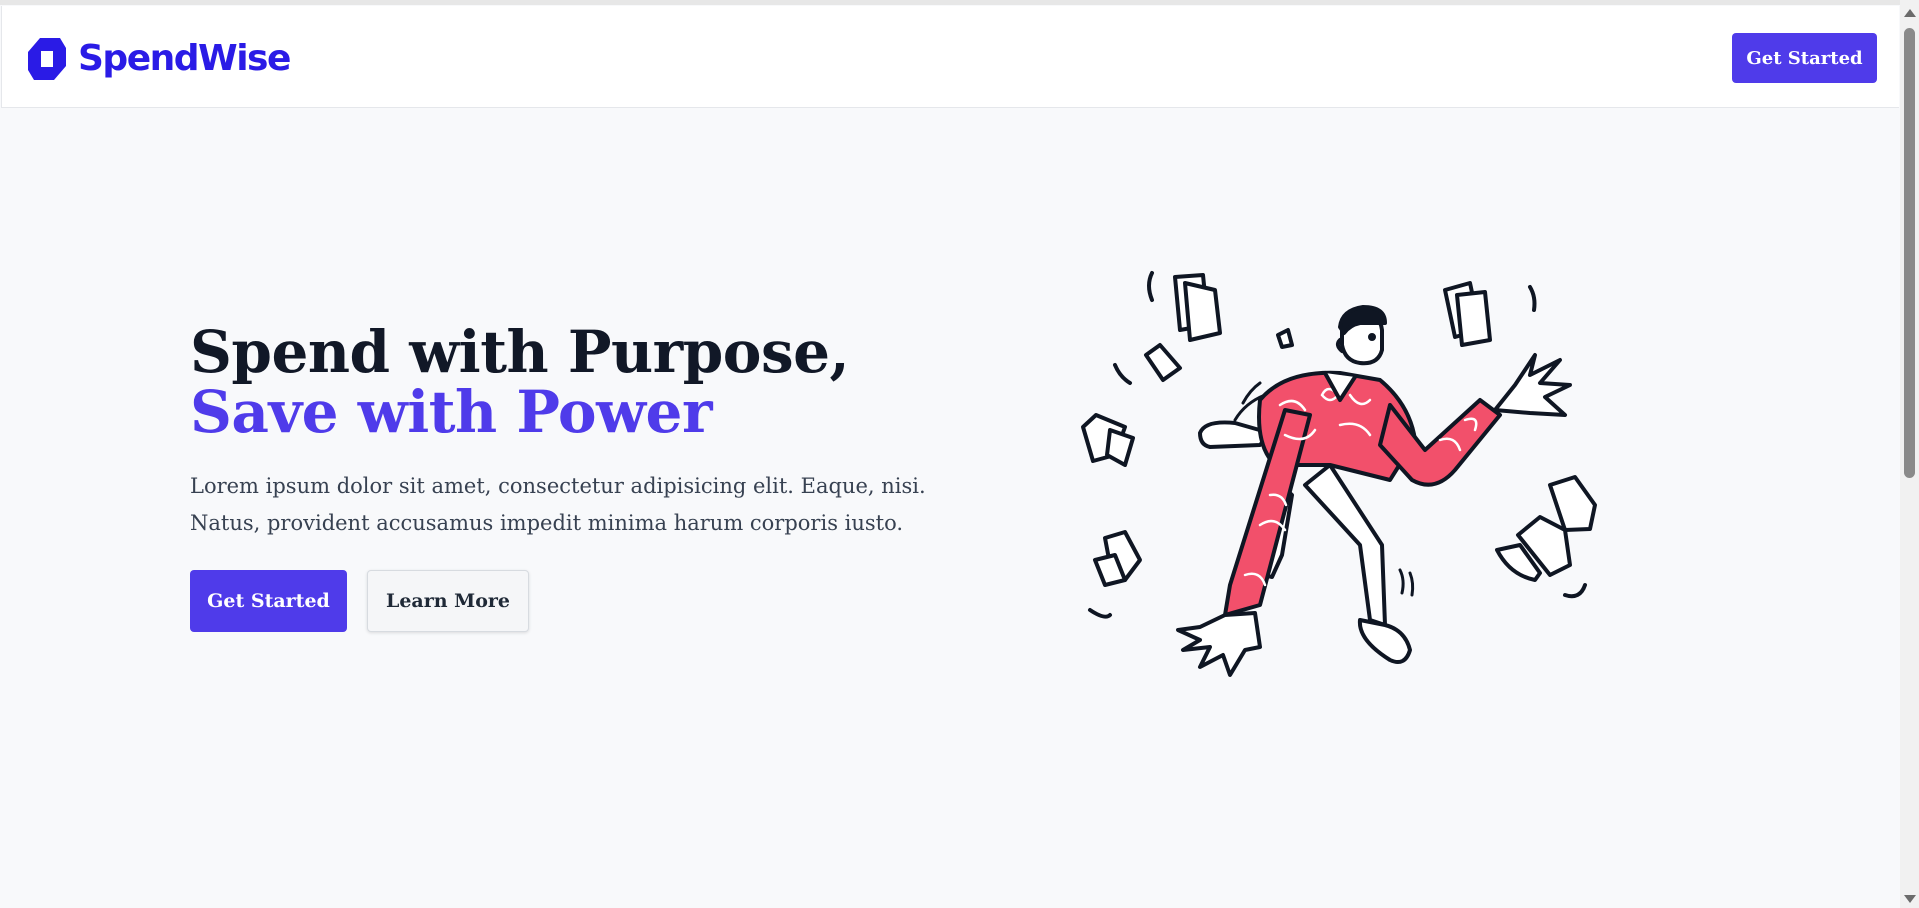 The image size is (1919, 908). What do you see at coordinates (448, 601) in the screenshot?
I see `learn-more-button: Learn More` at bounding box center [448, 601].